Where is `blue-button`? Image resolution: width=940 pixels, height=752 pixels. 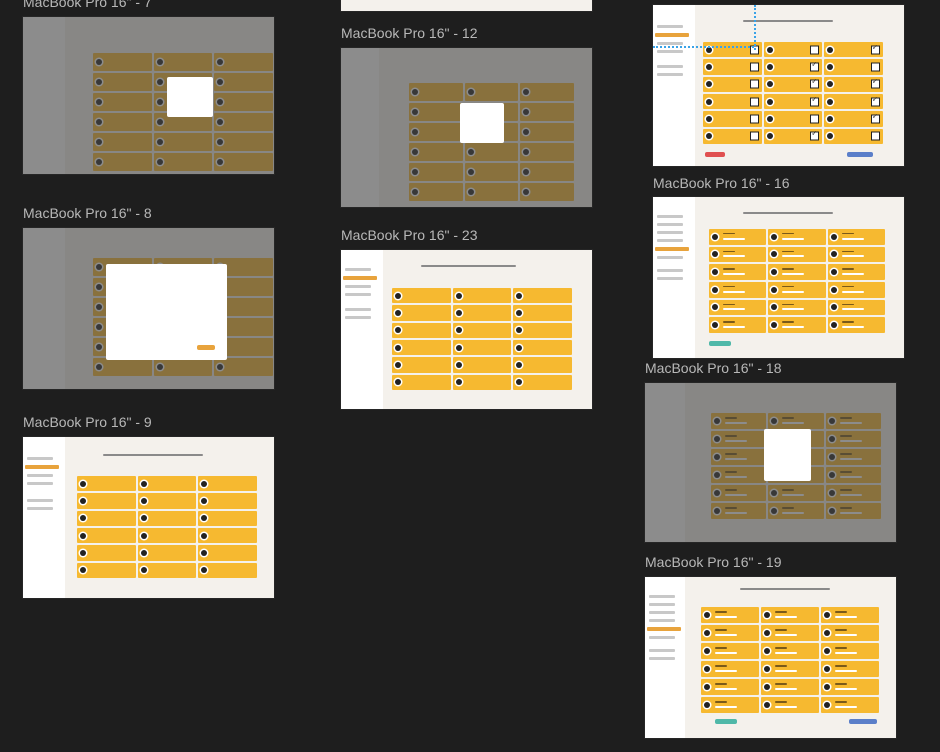 blue-button is located at coordinates (863, 721).